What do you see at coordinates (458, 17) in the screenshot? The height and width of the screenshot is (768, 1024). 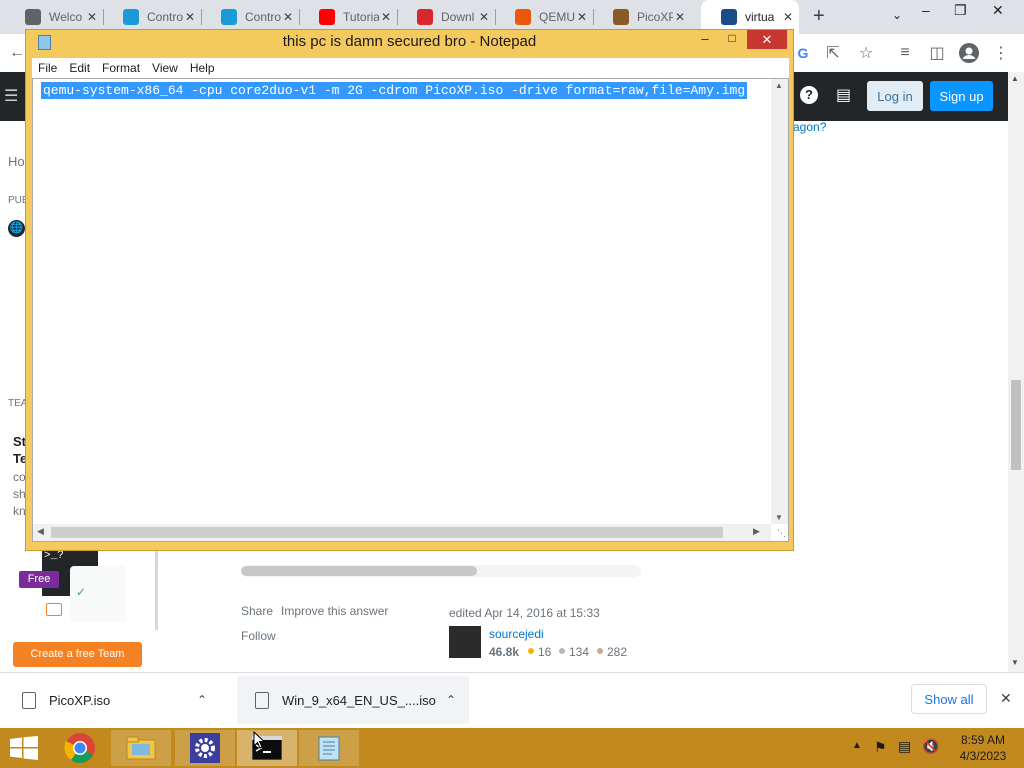 I see `tab-label: Downl` at bounding box center [458, 17].